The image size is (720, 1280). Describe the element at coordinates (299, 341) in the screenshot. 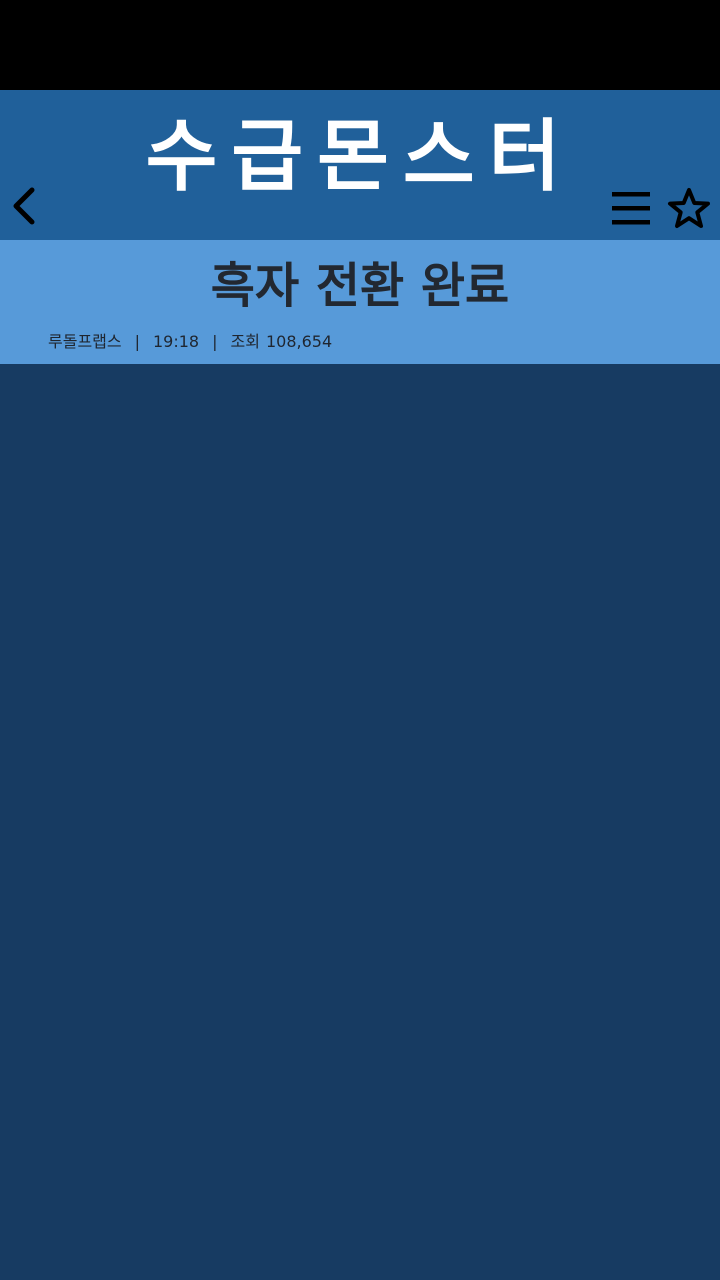

I see `views-count: 108,654` at that location.